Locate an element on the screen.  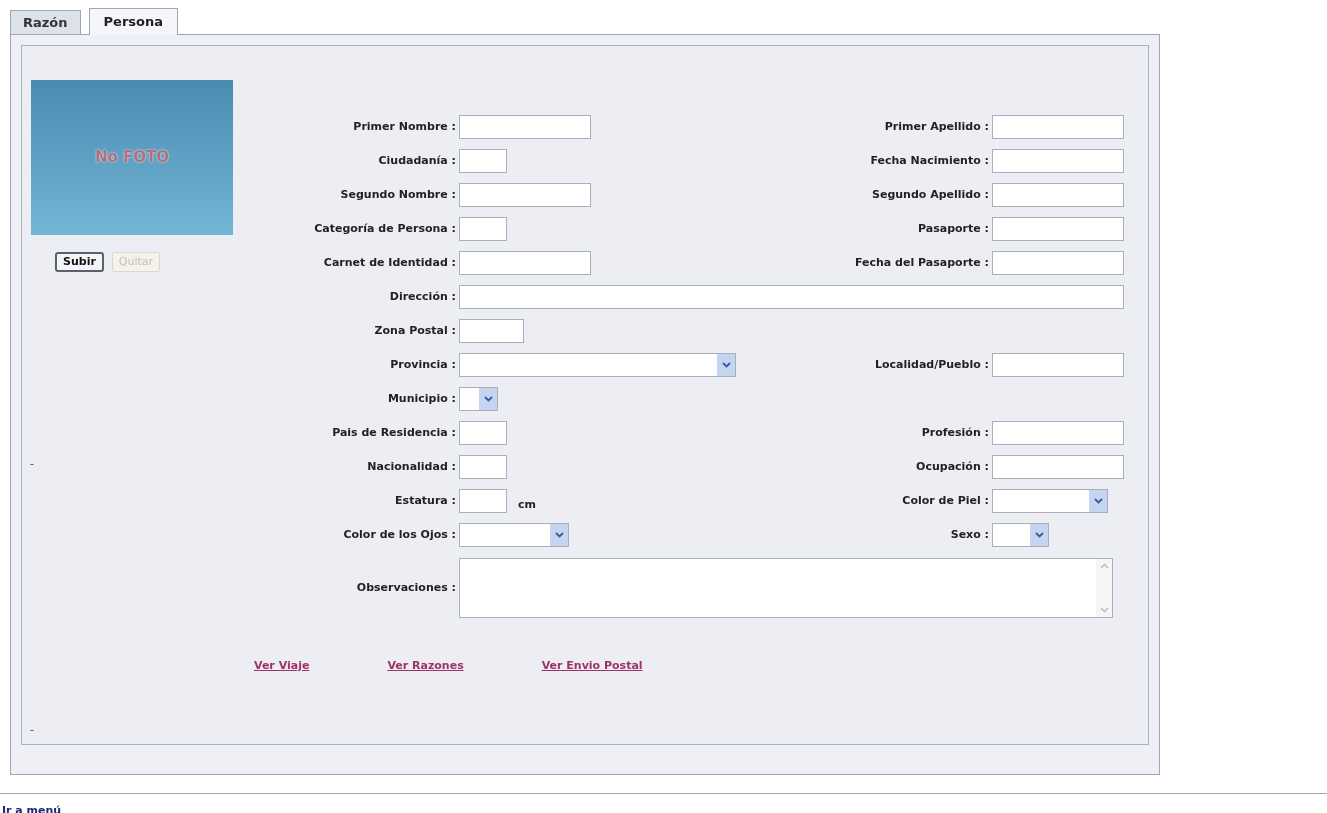
link: Ver Viaje is located at coordinates (282, 666).